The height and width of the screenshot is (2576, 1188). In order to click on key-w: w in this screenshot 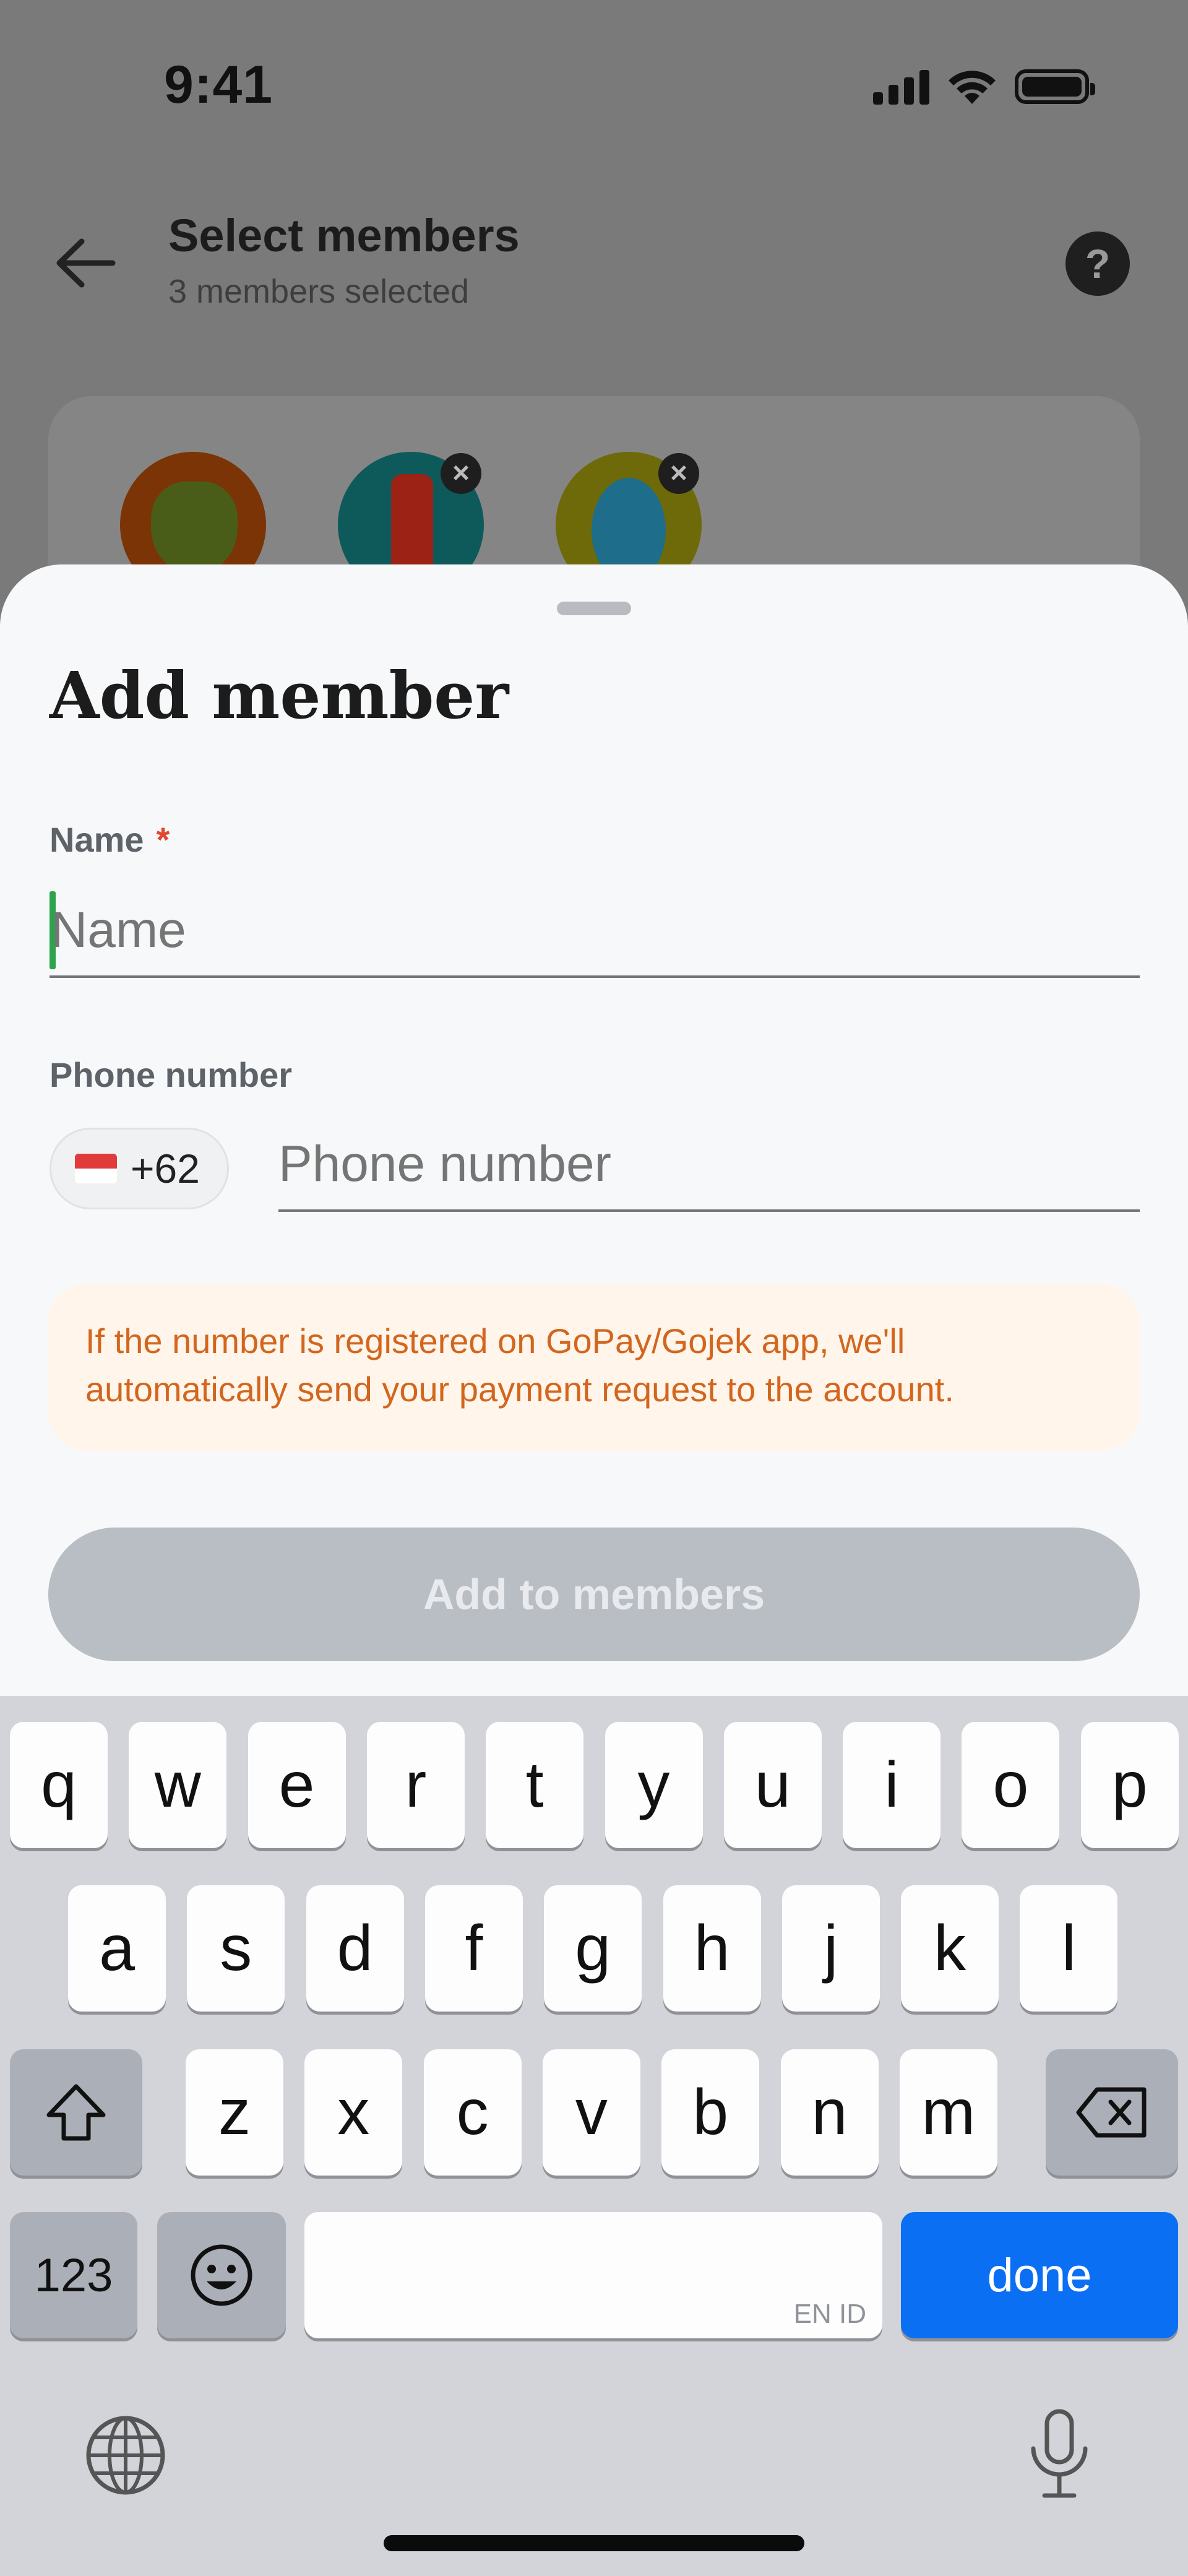, I will do `click(178, 1785)`.